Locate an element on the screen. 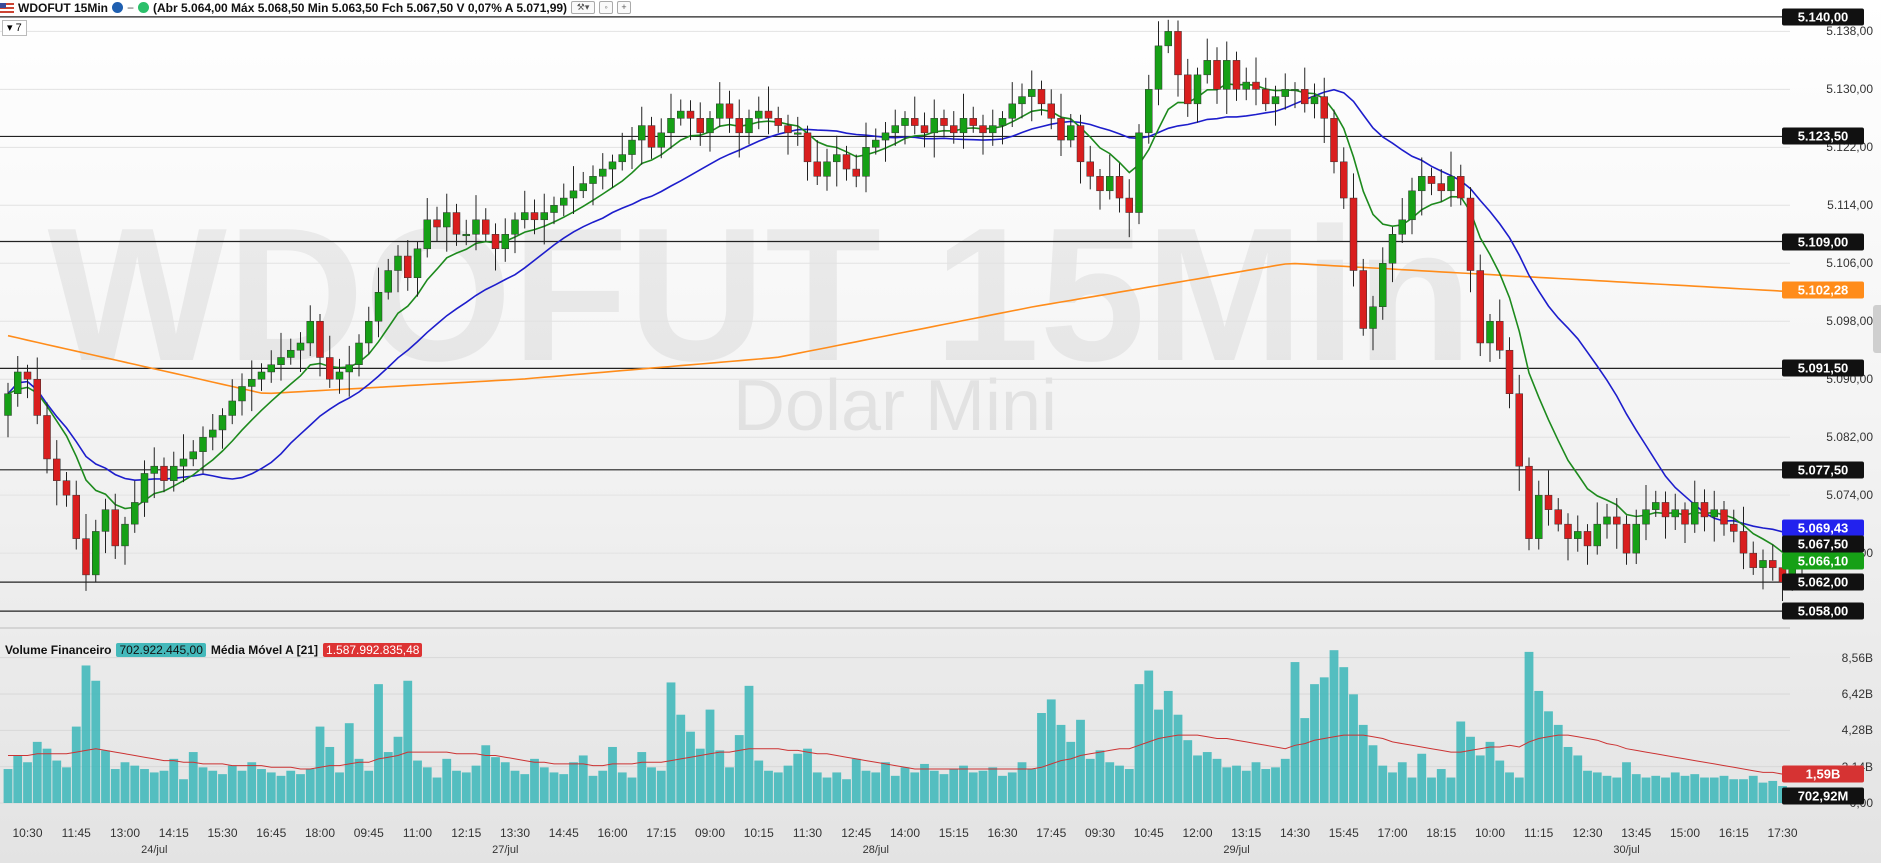 This screenshot has width=1881, height=863. price-level-label: 5.123,50 is located at coordinates (1823, 136).